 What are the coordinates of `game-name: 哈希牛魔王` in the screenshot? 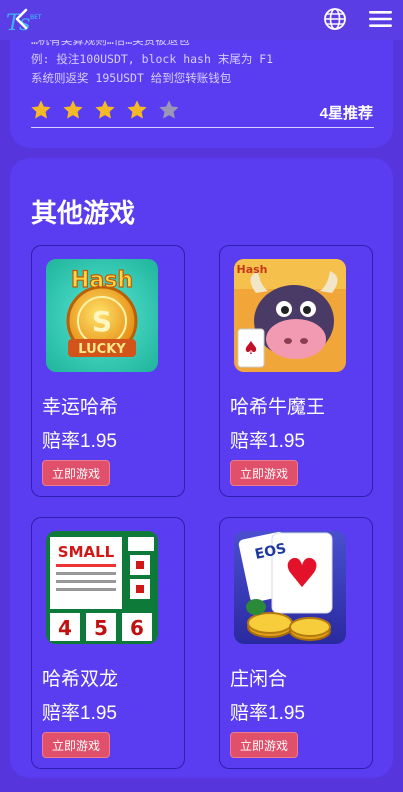 It's located at (278, 407).